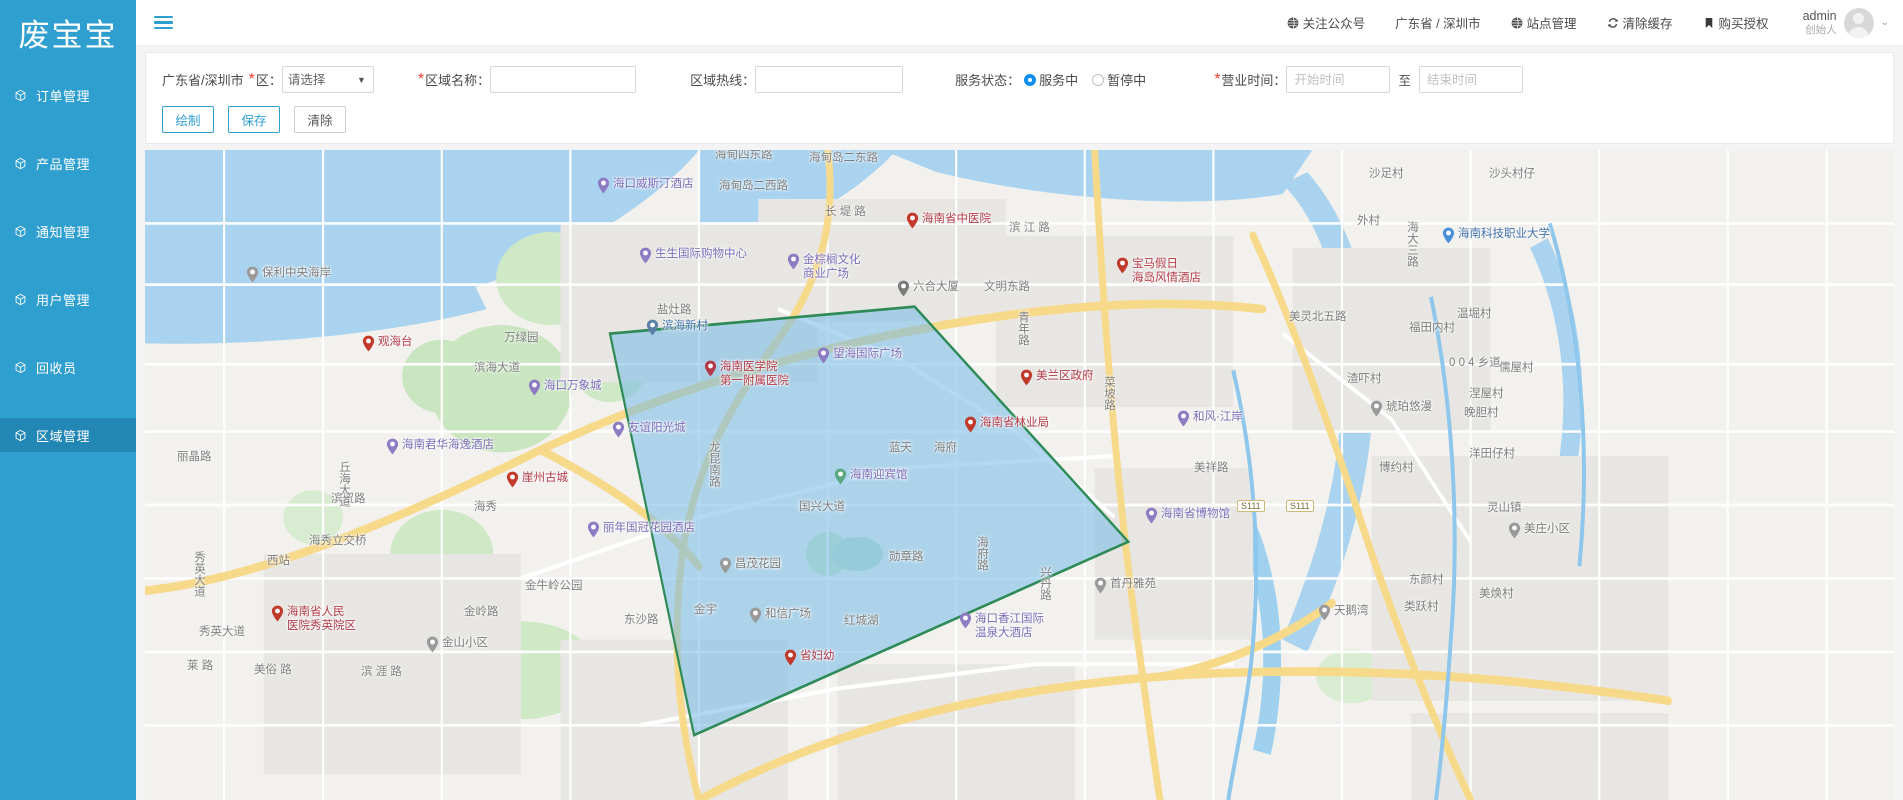 Image resolution: width=1903 pixels, height=800 pixels. What do you see at coordinates (56, 368) in the screenshot?
I see `sidebar-item-label: 回收员` at bounding box center [56, 368].